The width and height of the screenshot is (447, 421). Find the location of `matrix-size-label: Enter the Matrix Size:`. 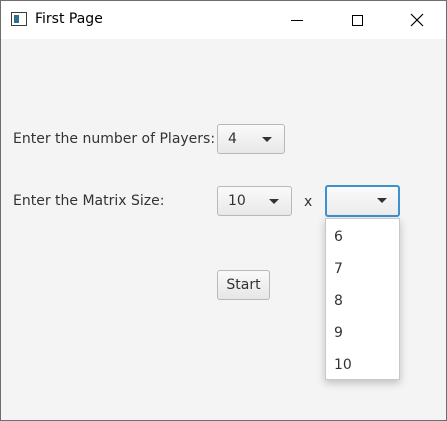

matrix-size-label: Enter the Matrix Size: is located at coordinates (89, 201).